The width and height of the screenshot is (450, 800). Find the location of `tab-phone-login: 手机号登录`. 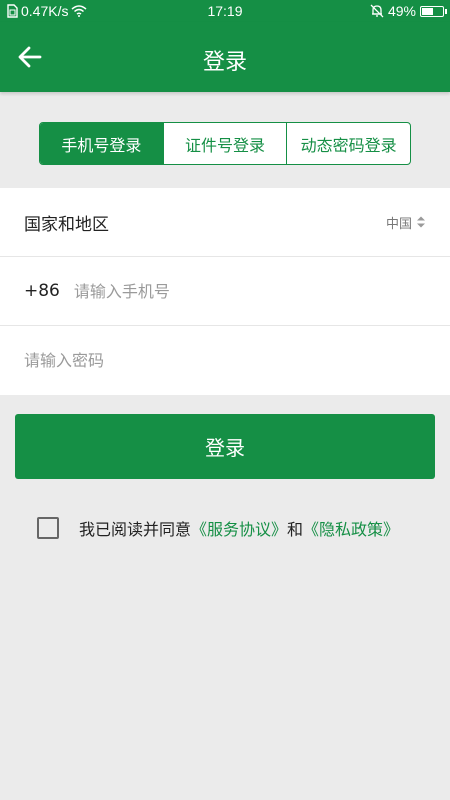

tab-phone-login: 手机号登录 is located at coordinates (102, 143).